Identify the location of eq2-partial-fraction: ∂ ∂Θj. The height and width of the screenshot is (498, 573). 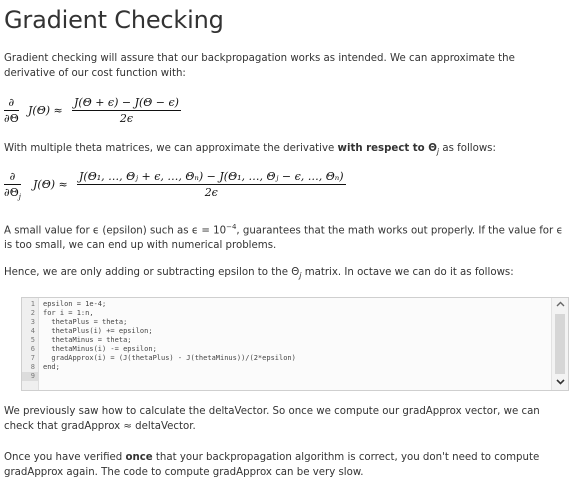
(12, 185).